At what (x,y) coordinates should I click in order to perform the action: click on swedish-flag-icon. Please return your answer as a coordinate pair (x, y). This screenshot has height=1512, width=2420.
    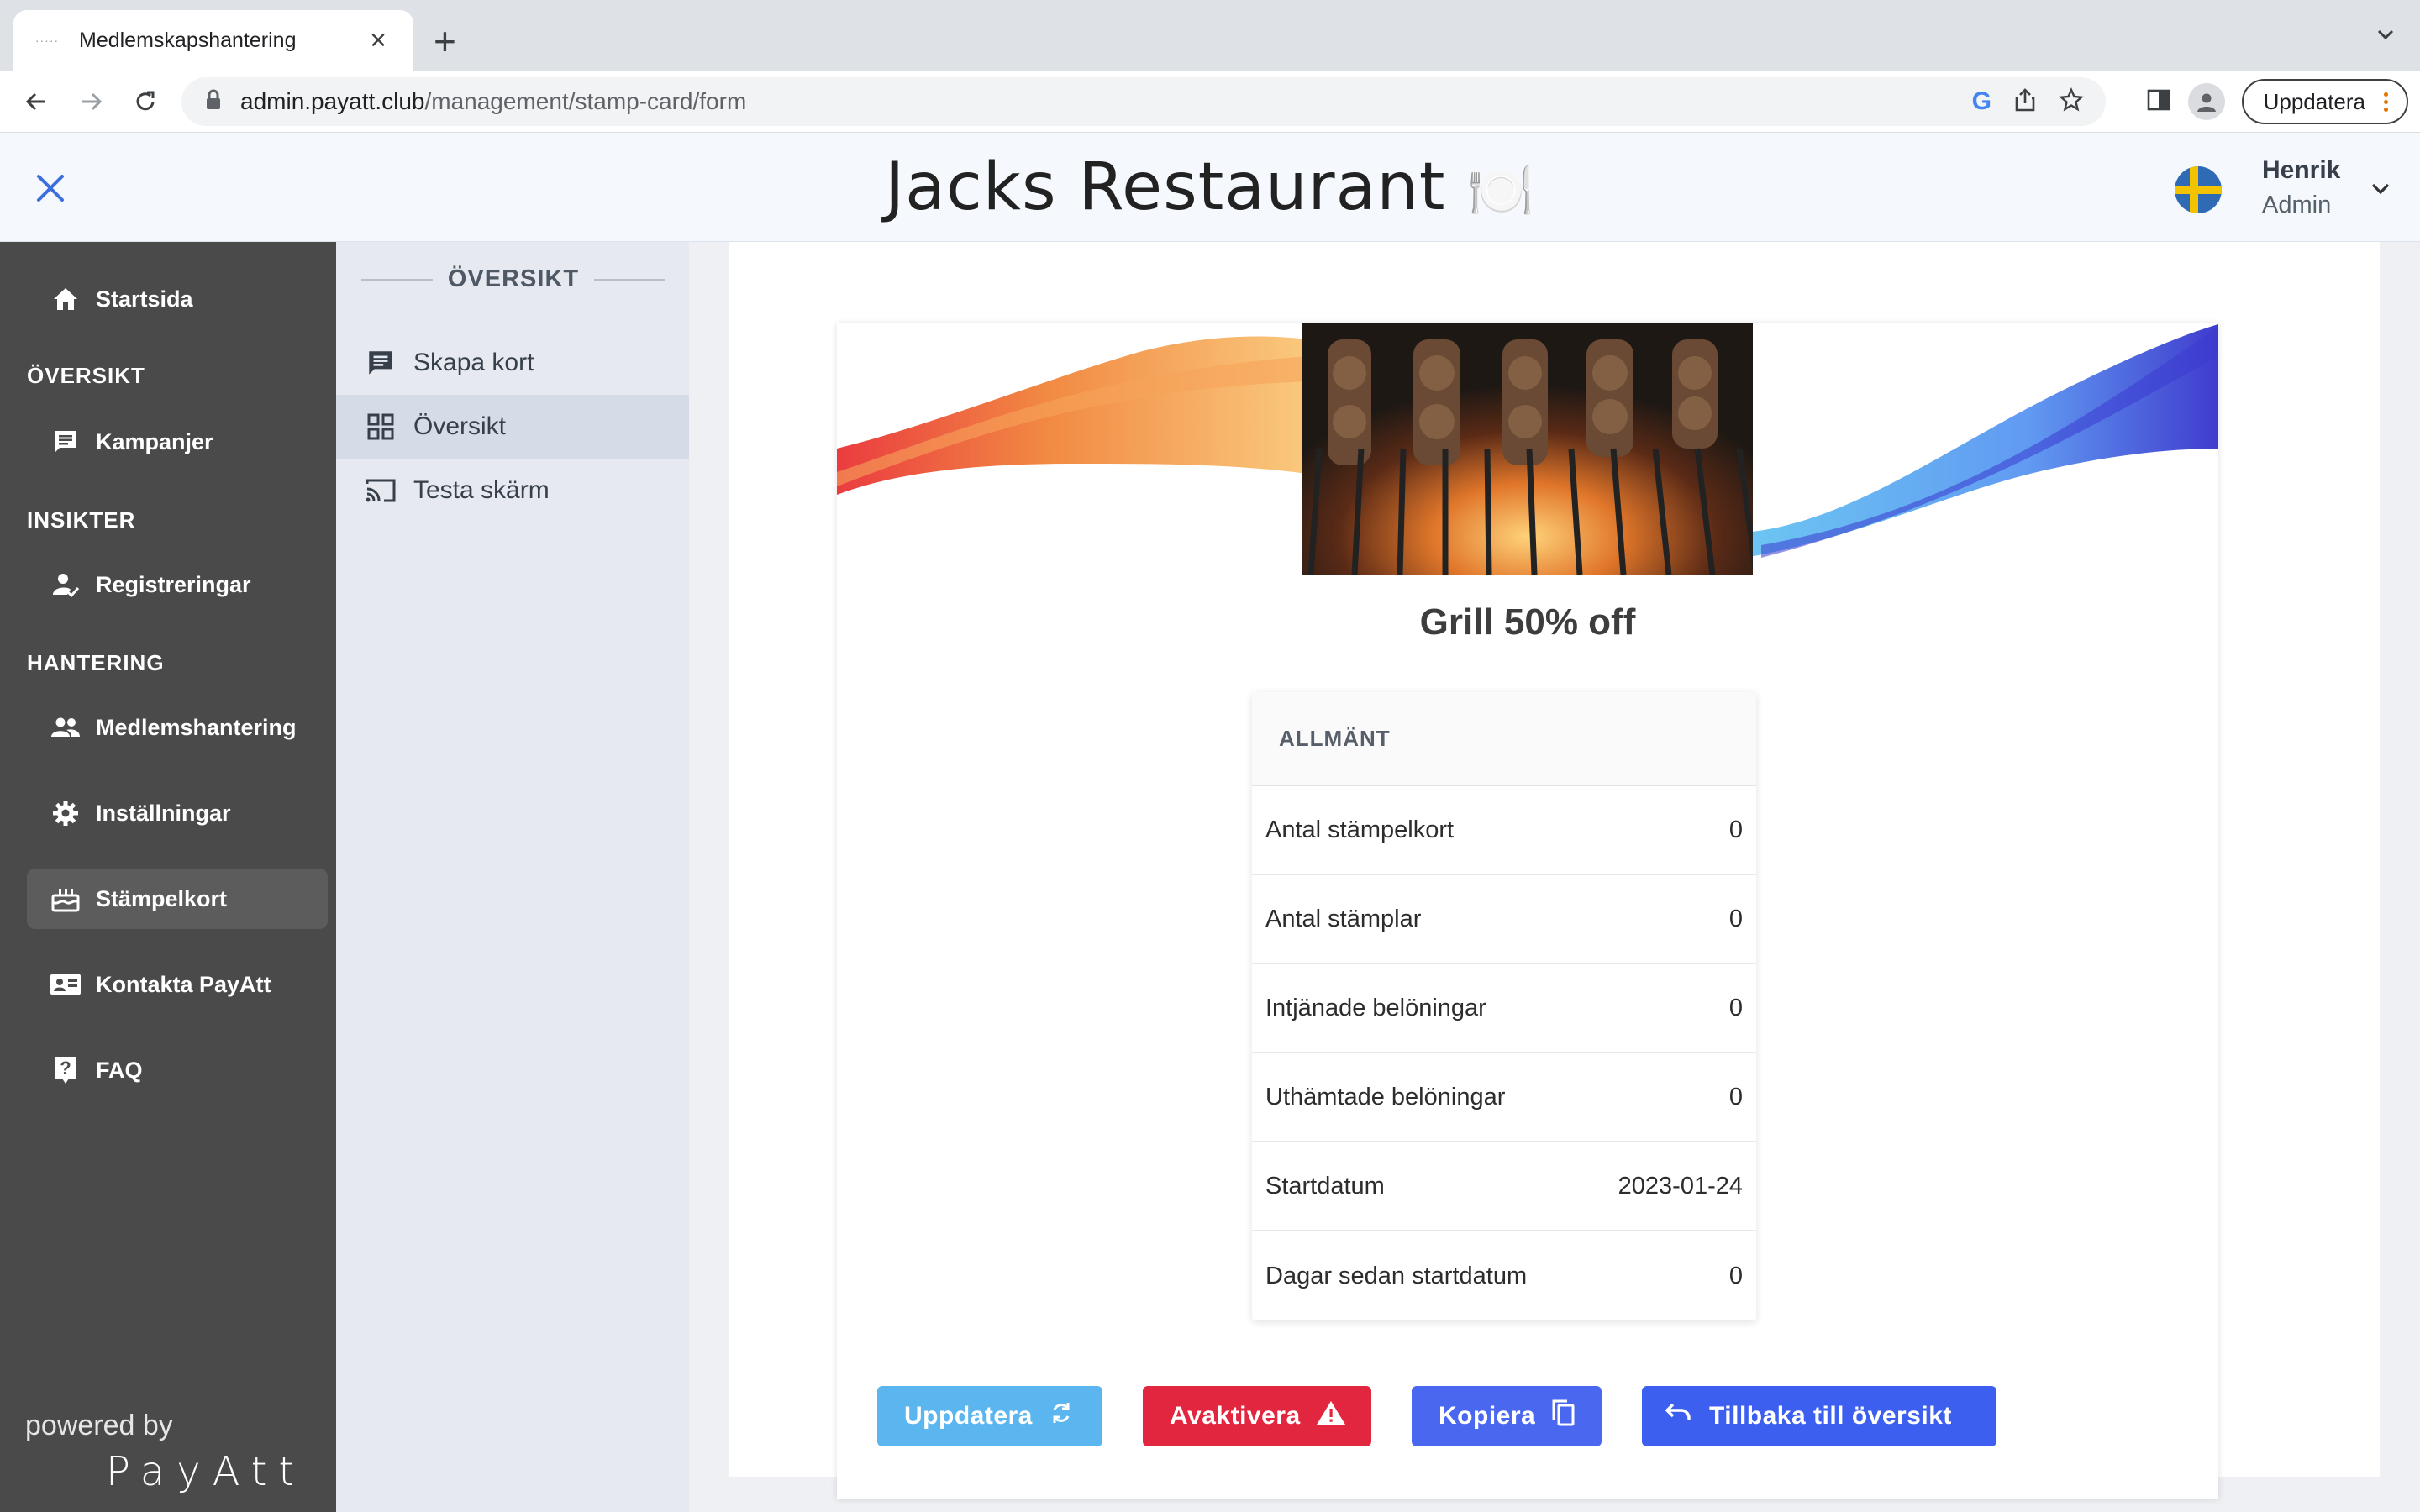
    Looking at the image, I should click on (2198, 189).